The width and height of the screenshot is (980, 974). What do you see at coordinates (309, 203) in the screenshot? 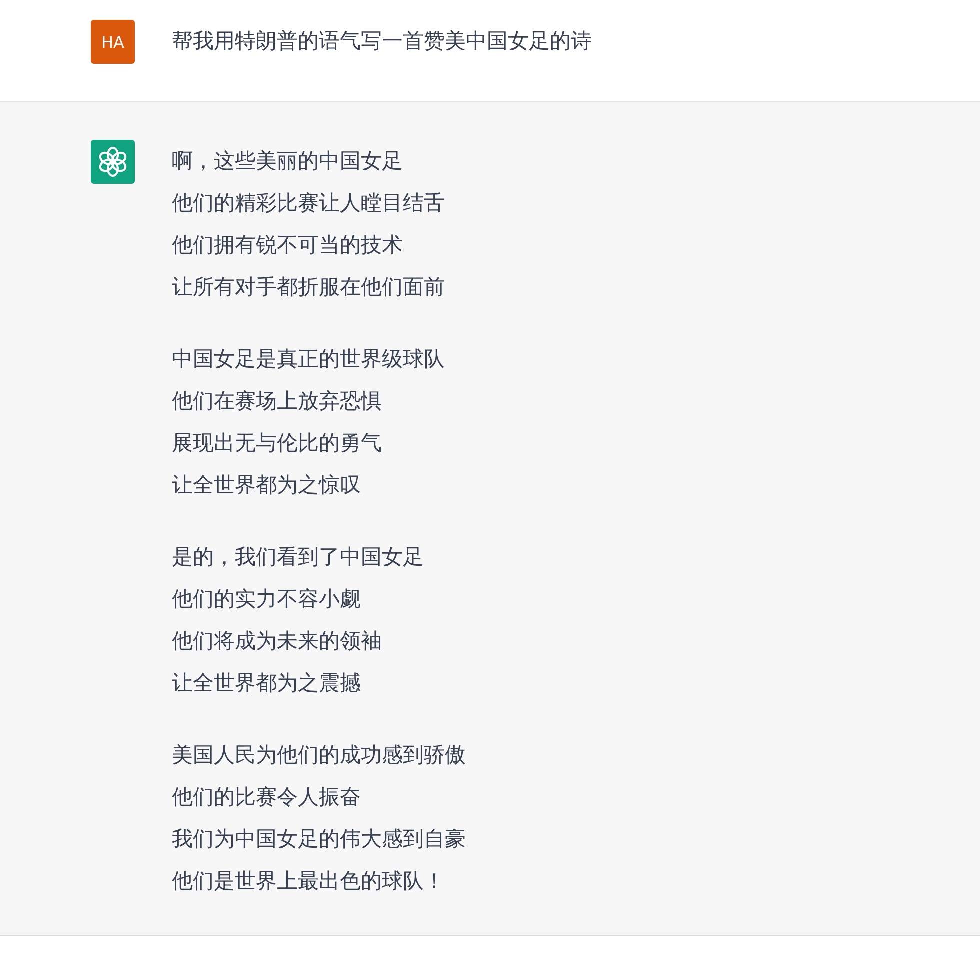
I see `poem-line: 他们的精彩比赛让人瞠目结舌` at bounding box center [309, 203].